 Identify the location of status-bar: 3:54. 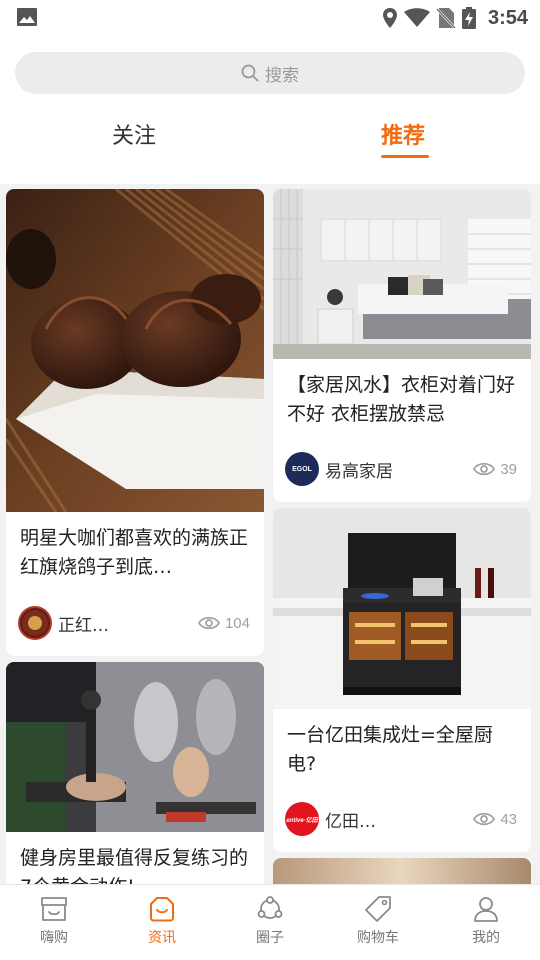
(270, 18).